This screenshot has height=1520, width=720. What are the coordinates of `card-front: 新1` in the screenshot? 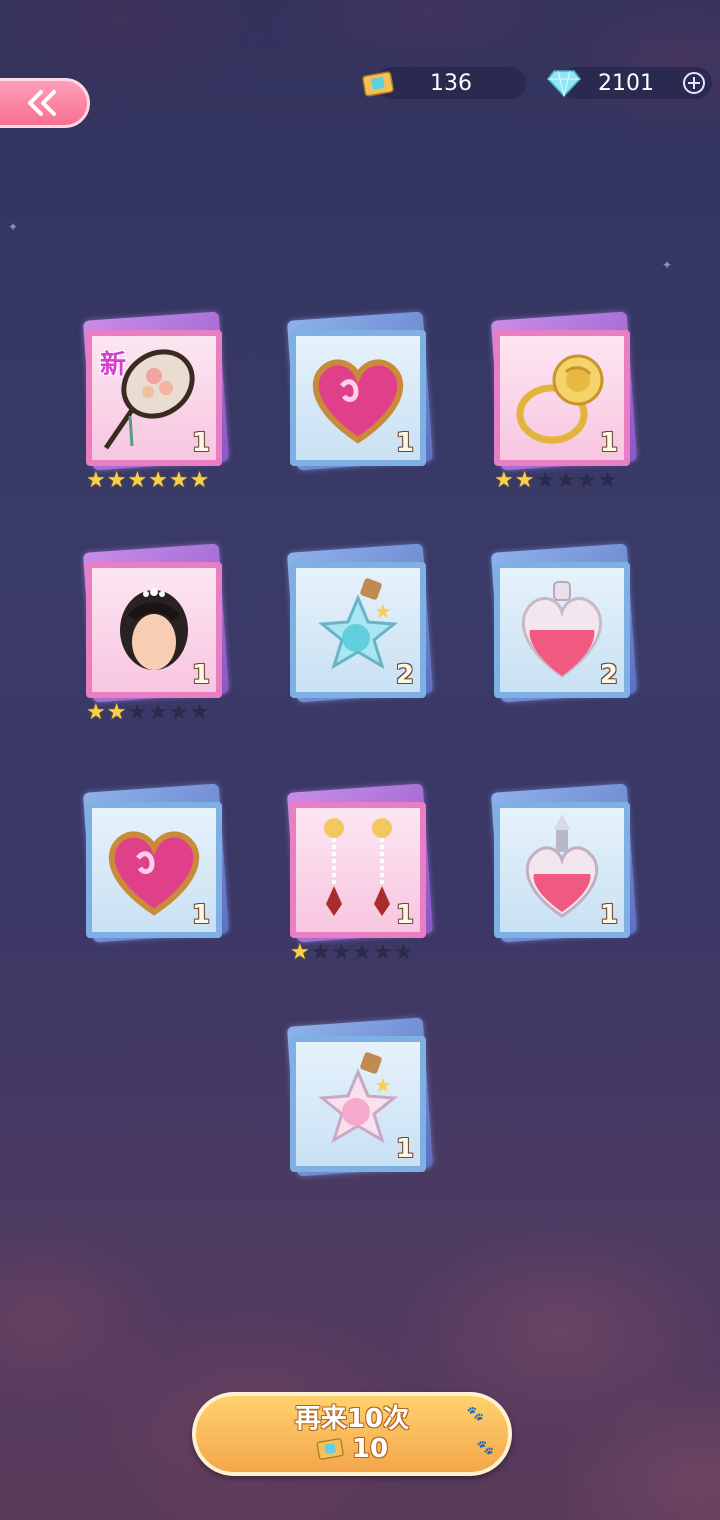 It's located at (154, 398).